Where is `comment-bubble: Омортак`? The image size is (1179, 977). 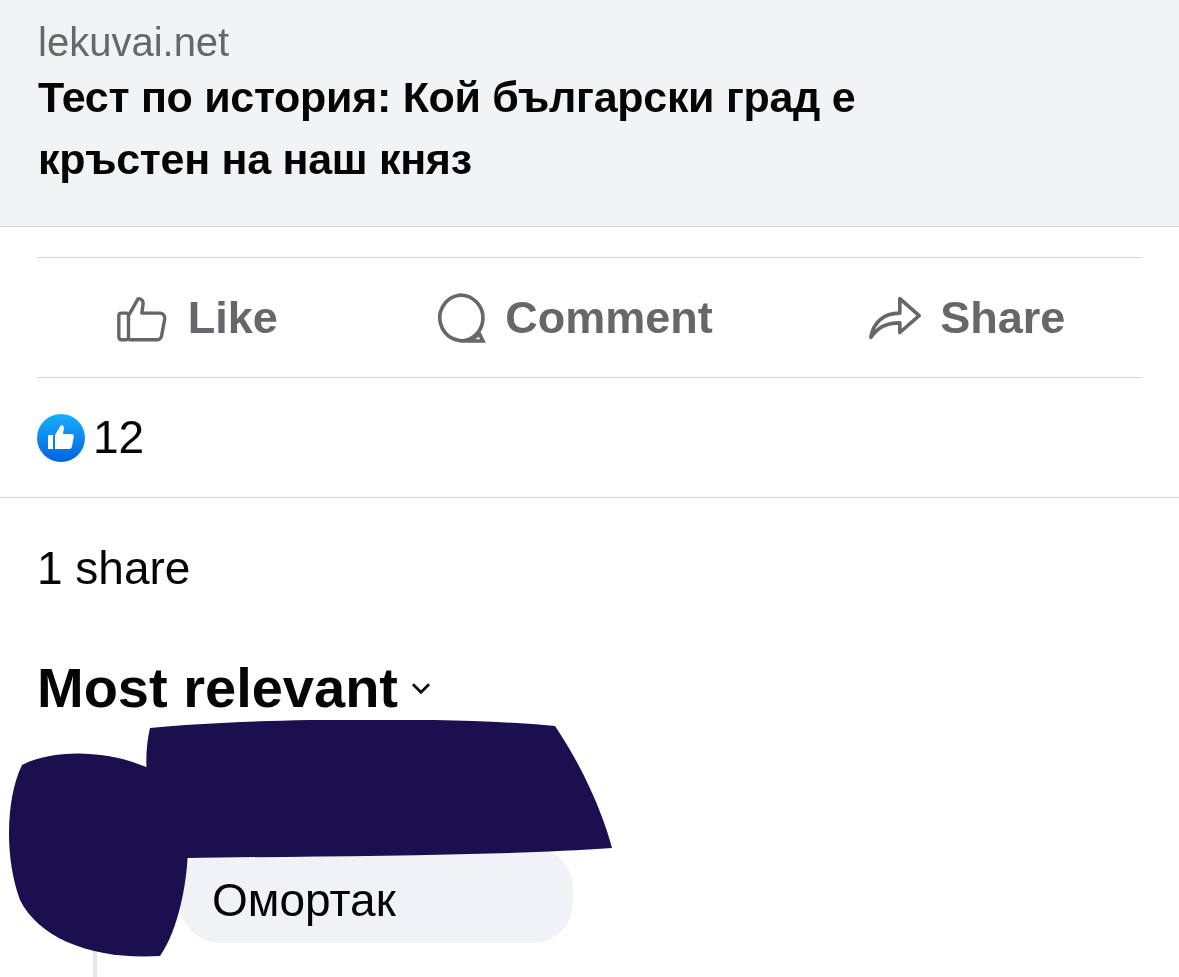 comment-bubble: Омортак is located at coordinates (376, 895).